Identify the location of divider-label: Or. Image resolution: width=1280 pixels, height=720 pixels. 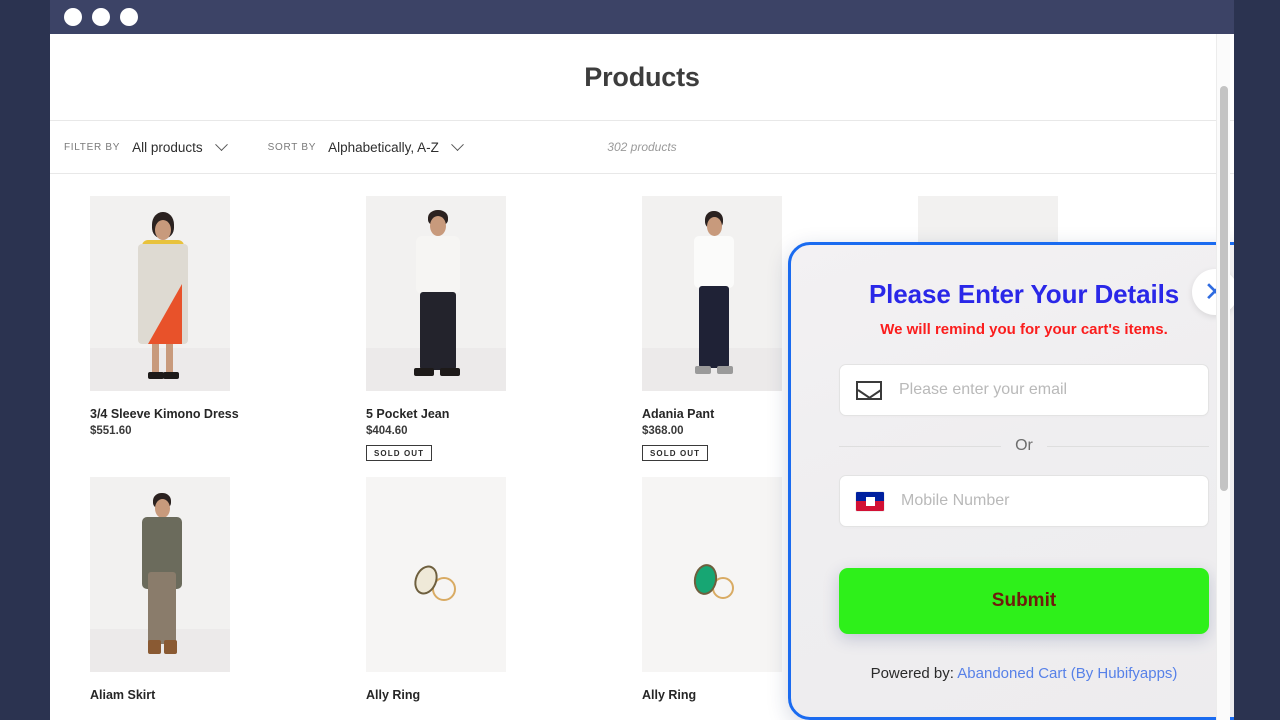
(1024, 445).